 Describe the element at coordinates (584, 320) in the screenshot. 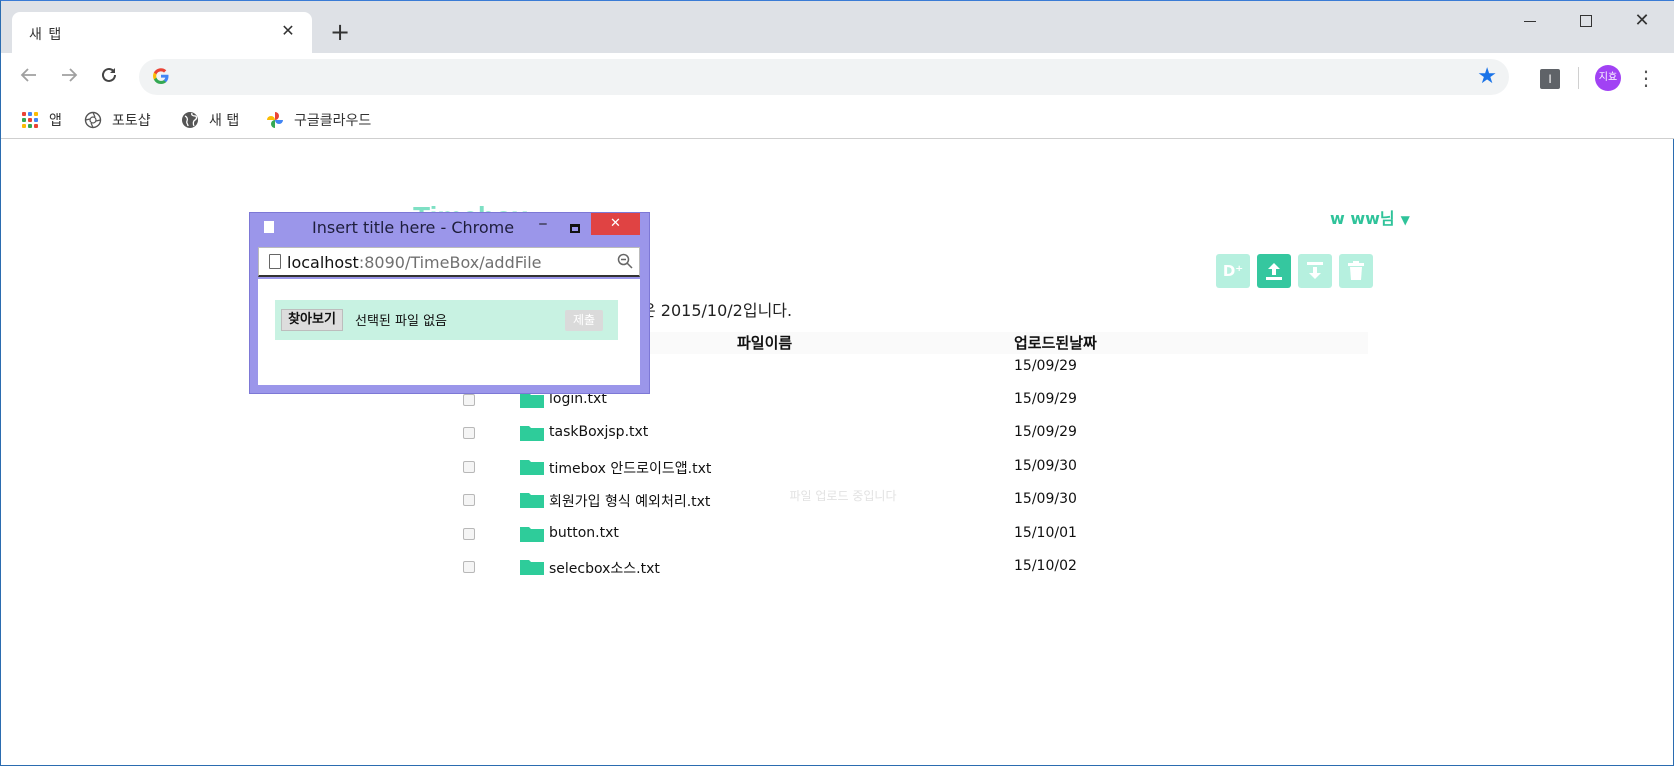

I see `submit-button: 제출` at that location.